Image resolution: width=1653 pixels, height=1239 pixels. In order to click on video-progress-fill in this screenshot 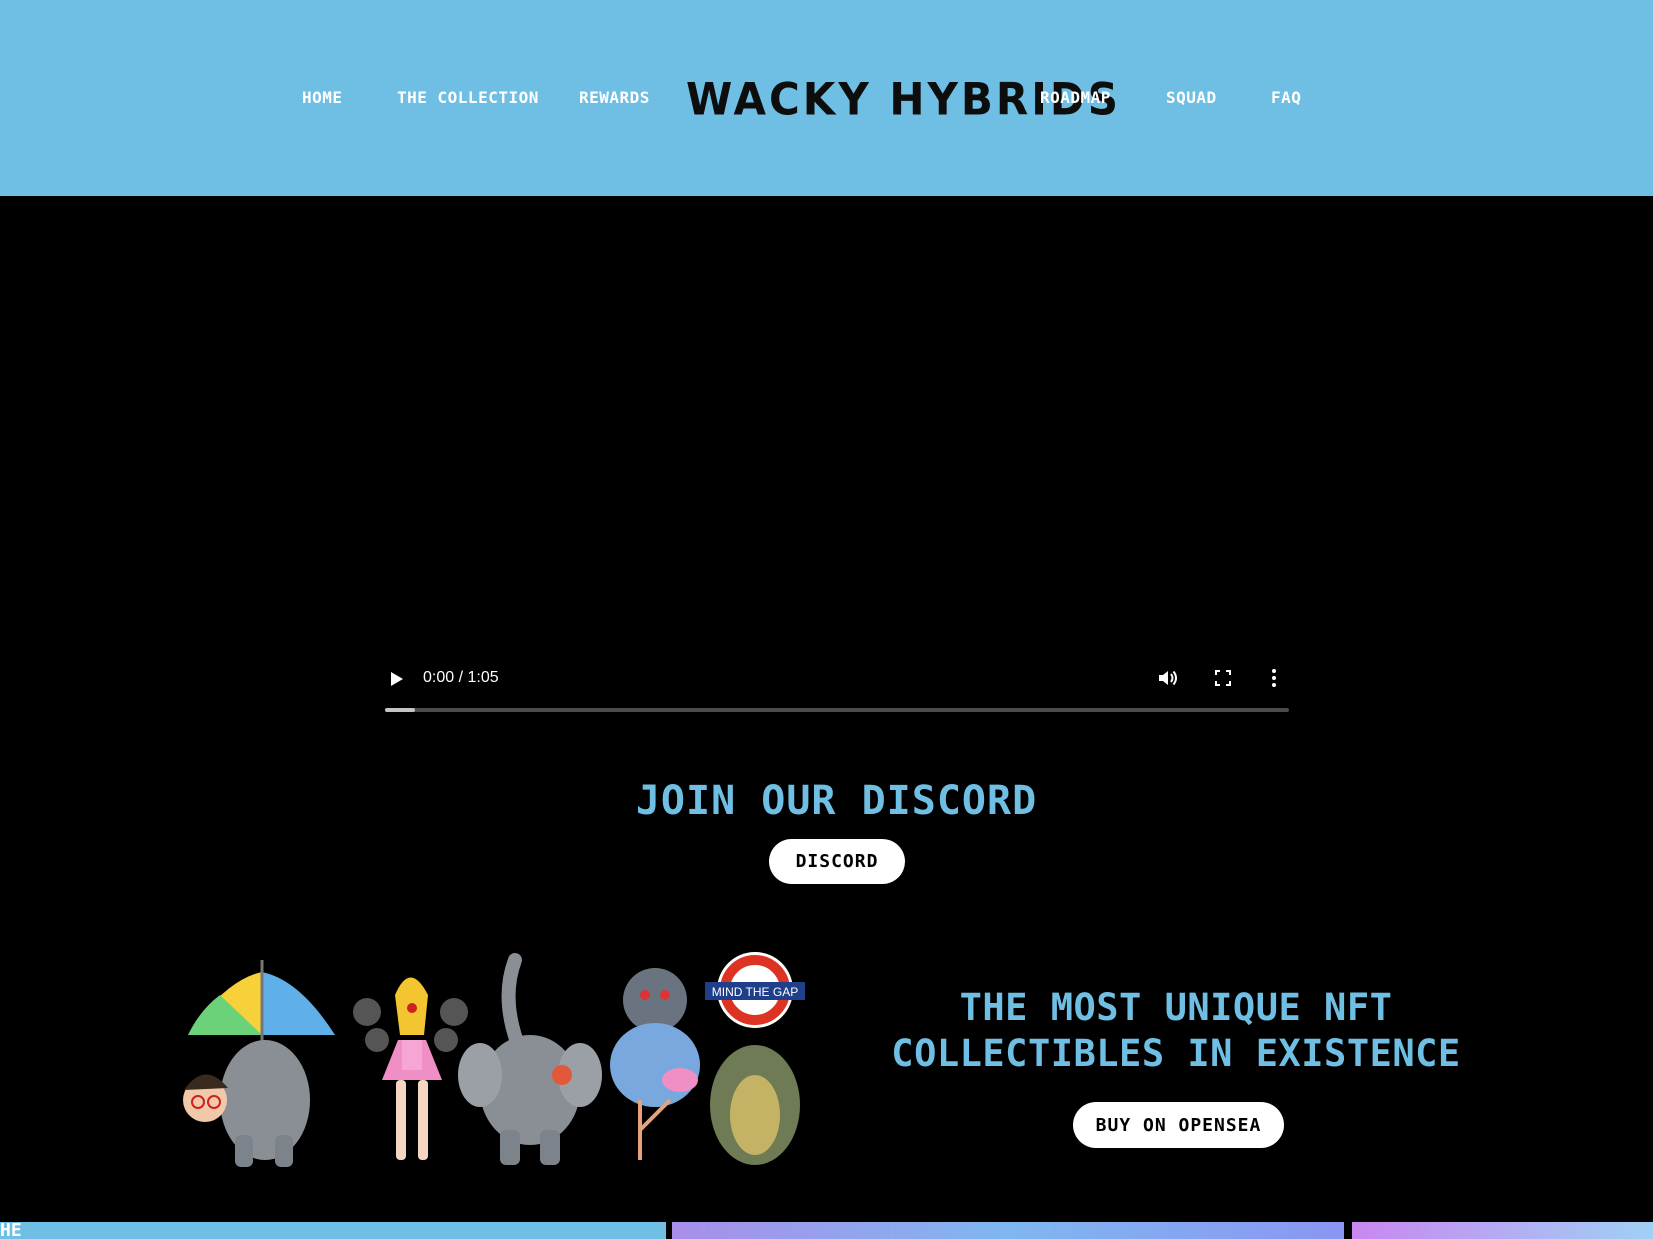, I will do `click(400, 710)`.